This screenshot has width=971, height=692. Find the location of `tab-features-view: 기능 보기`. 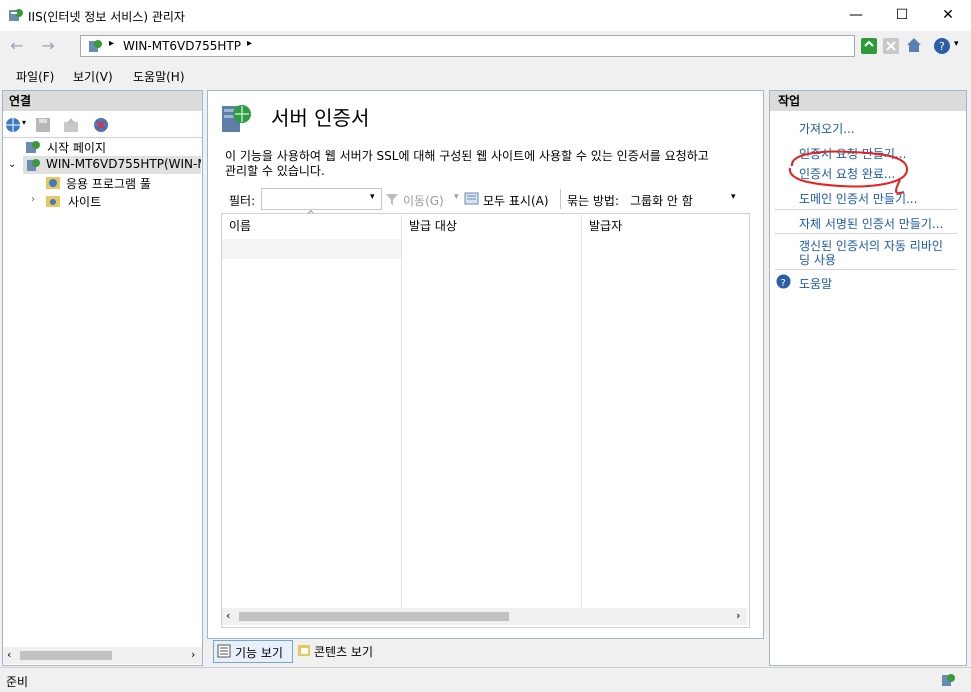

tab-features-view: 기능 보기 is located at coordinates (253, 651).